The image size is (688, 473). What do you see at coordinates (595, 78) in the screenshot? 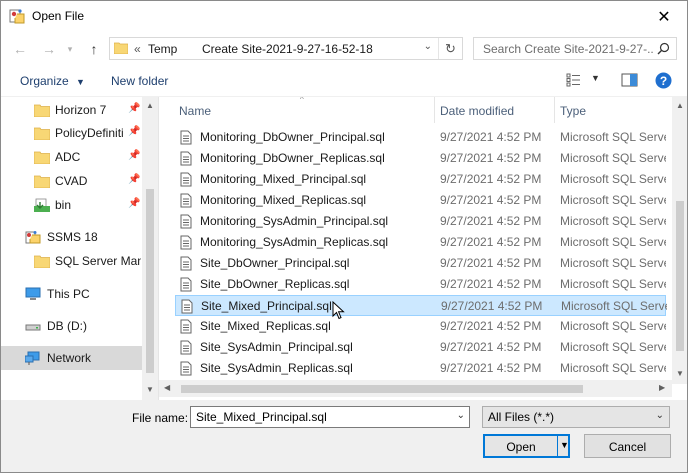
I see `view-dropdown-icon: ▼` at bounding box center [595, 78].